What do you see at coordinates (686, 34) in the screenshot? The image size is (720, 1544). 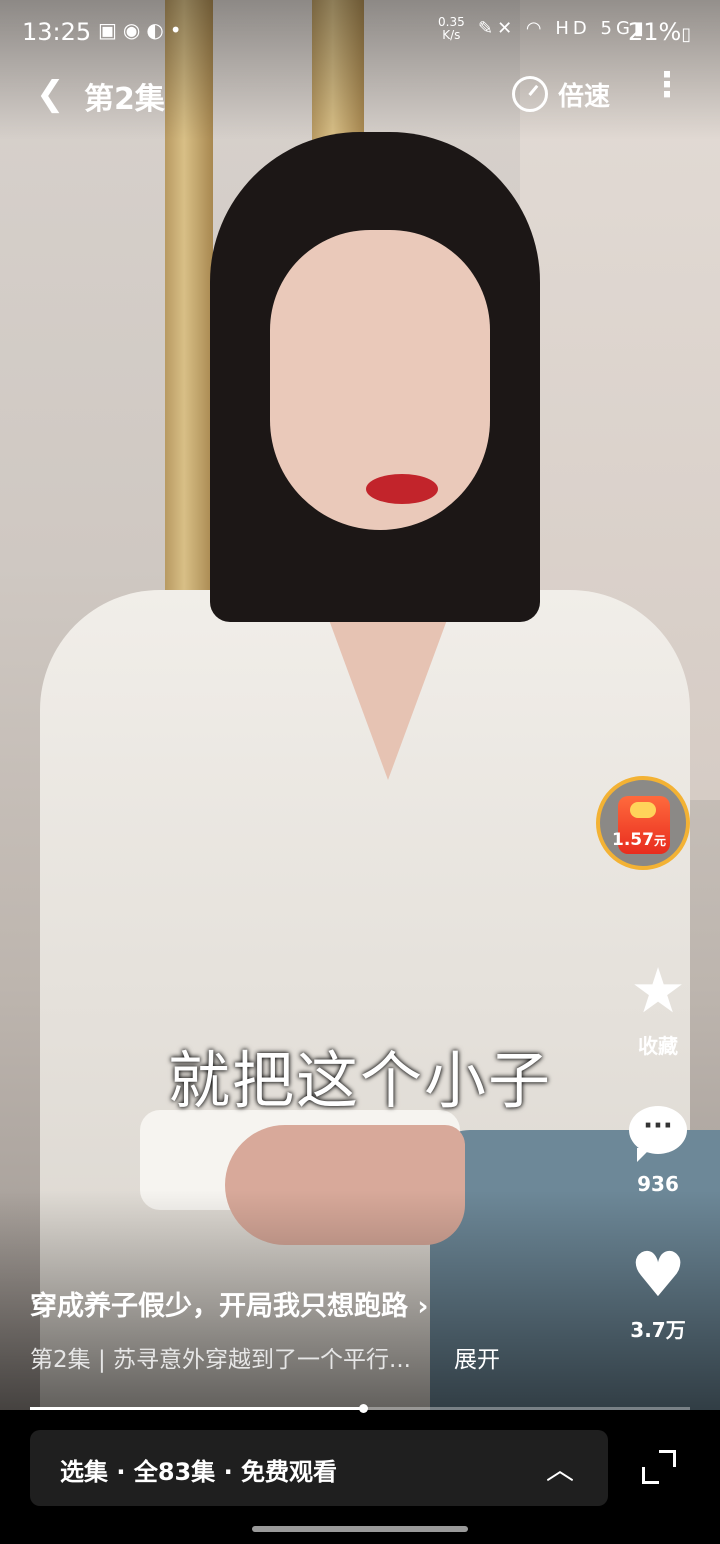 I see `battery-icon: ▯` at bounding box center [686, 34].